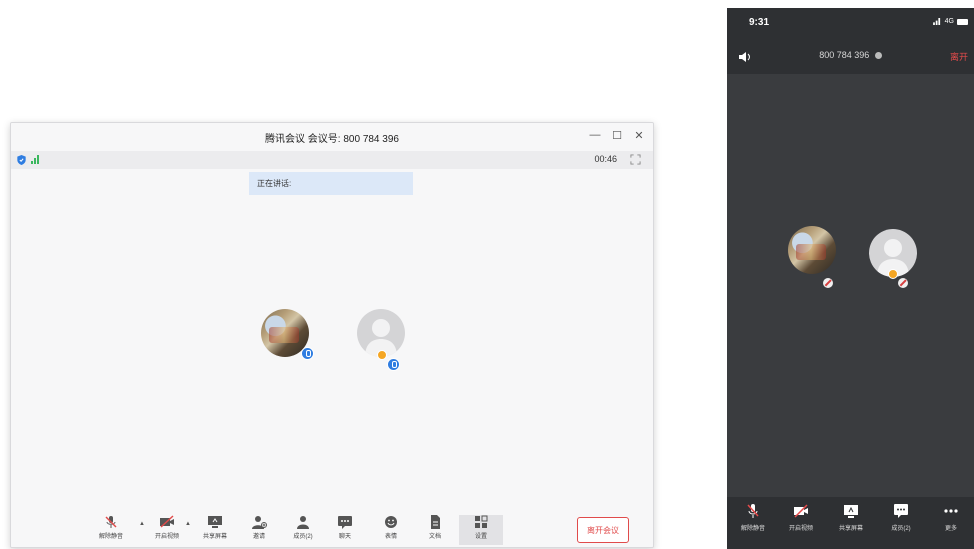 The image size is (974, 549). I want to click on shield-icon, so click(21, 160).